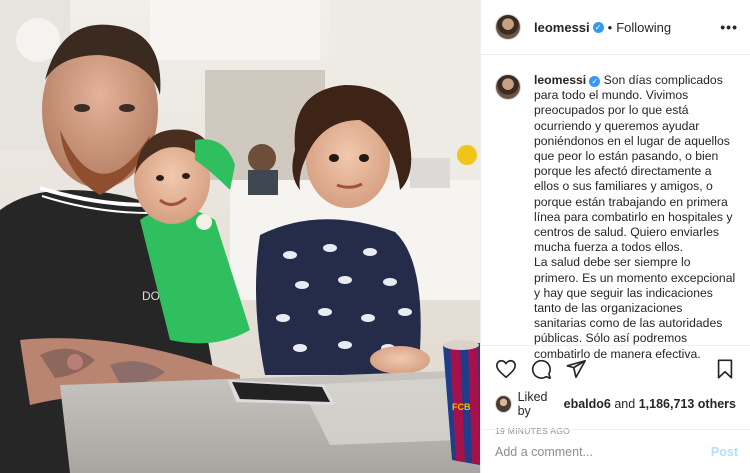  What do you see at coordinates (717, 404) in the screenshot?
I see `likes-suffix: others` at bounding box center [717, 404].